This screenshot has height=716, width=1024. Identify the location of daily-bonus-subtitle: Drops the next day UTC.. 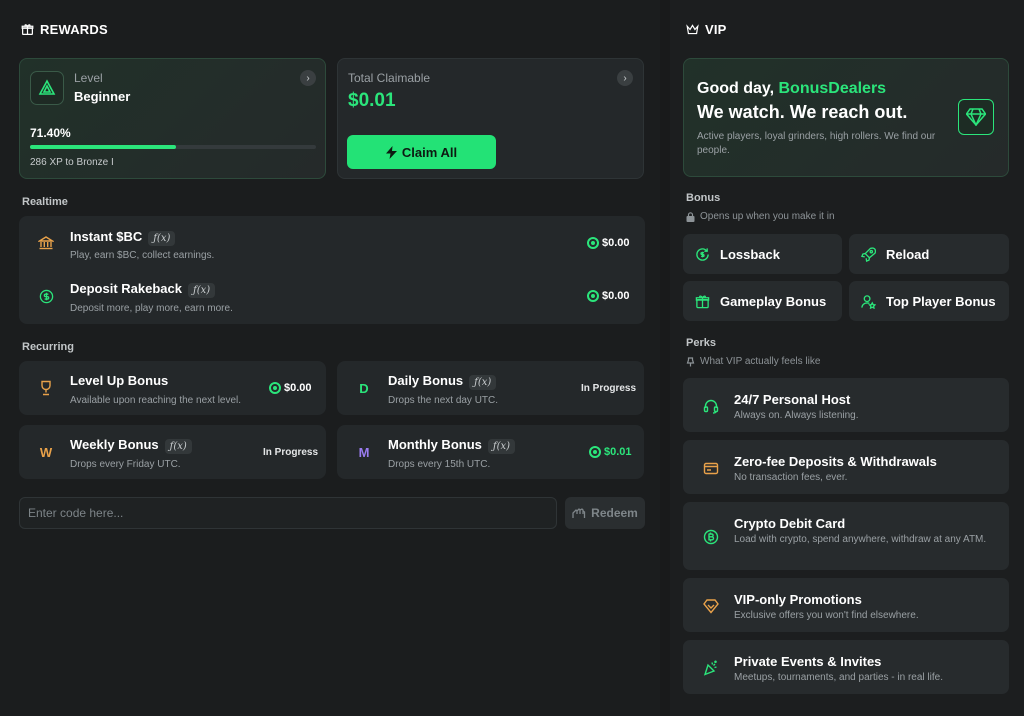
(443, 400).